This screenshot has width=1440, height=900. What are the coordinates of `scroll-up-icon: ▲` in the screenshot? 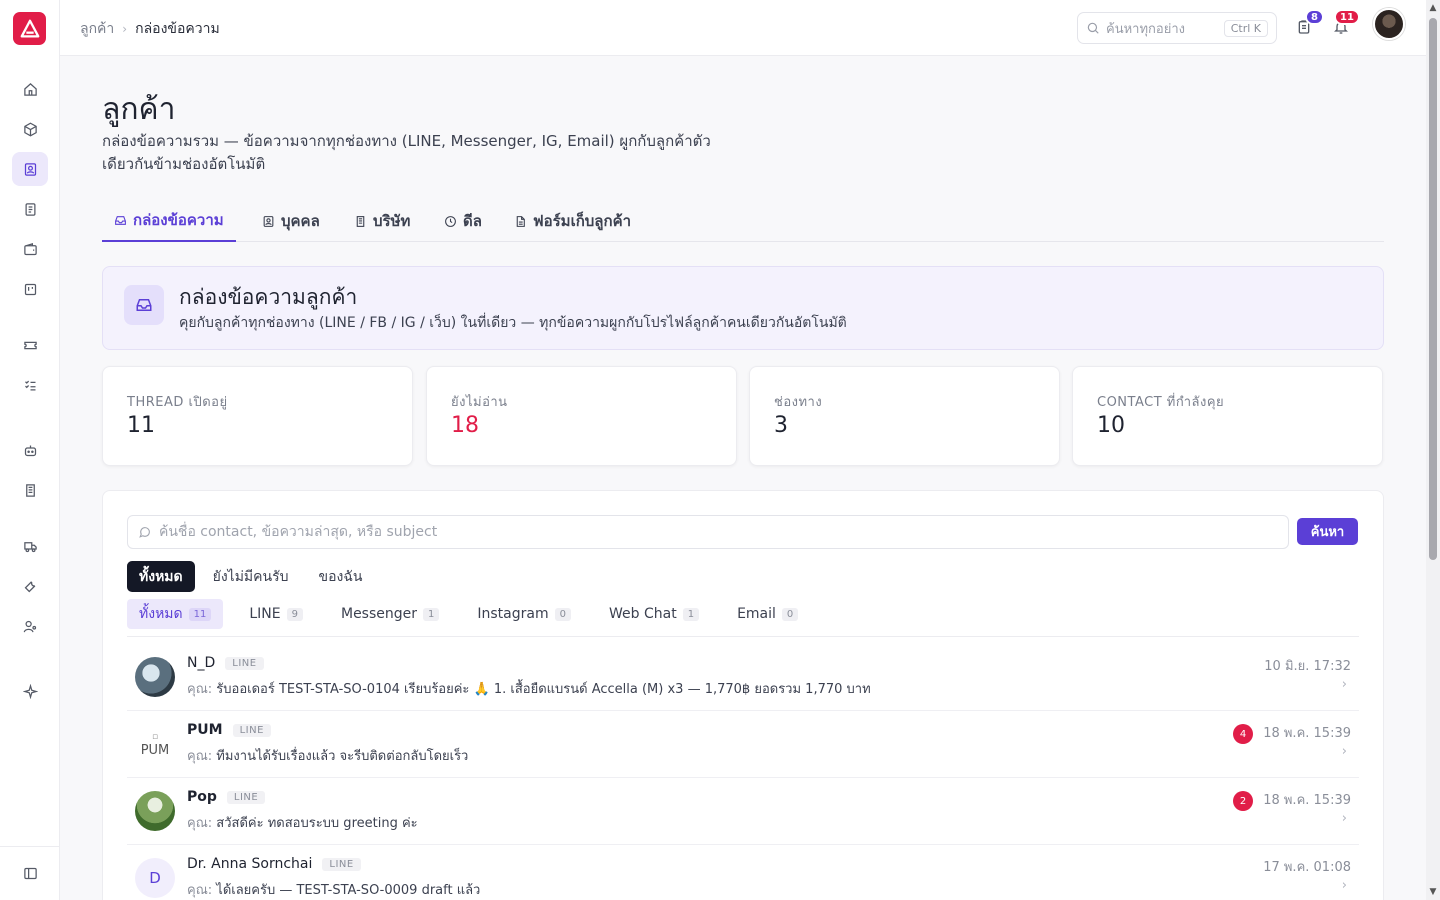 It's located at (1433, 8).